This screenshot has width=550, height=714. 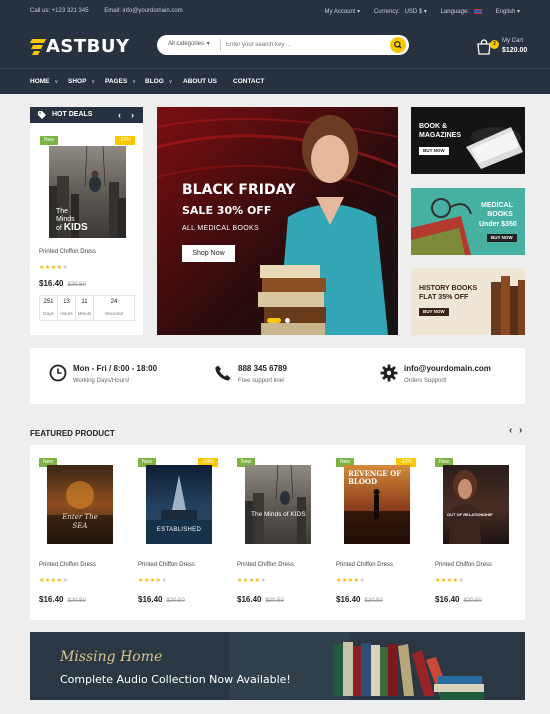 I want to click on cart-count-badge: 2, so click(x=494, y=44).